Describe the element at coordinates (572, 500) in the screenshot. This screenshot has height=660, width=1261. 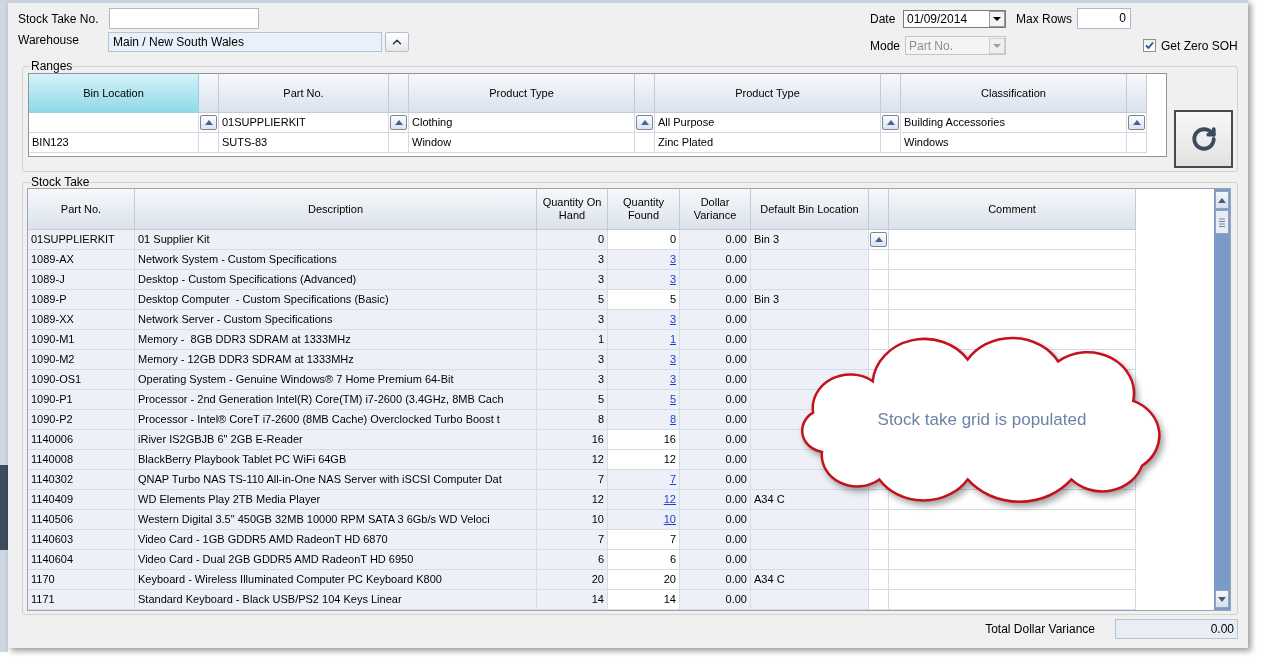
I see `table-cell: 12` at that location.